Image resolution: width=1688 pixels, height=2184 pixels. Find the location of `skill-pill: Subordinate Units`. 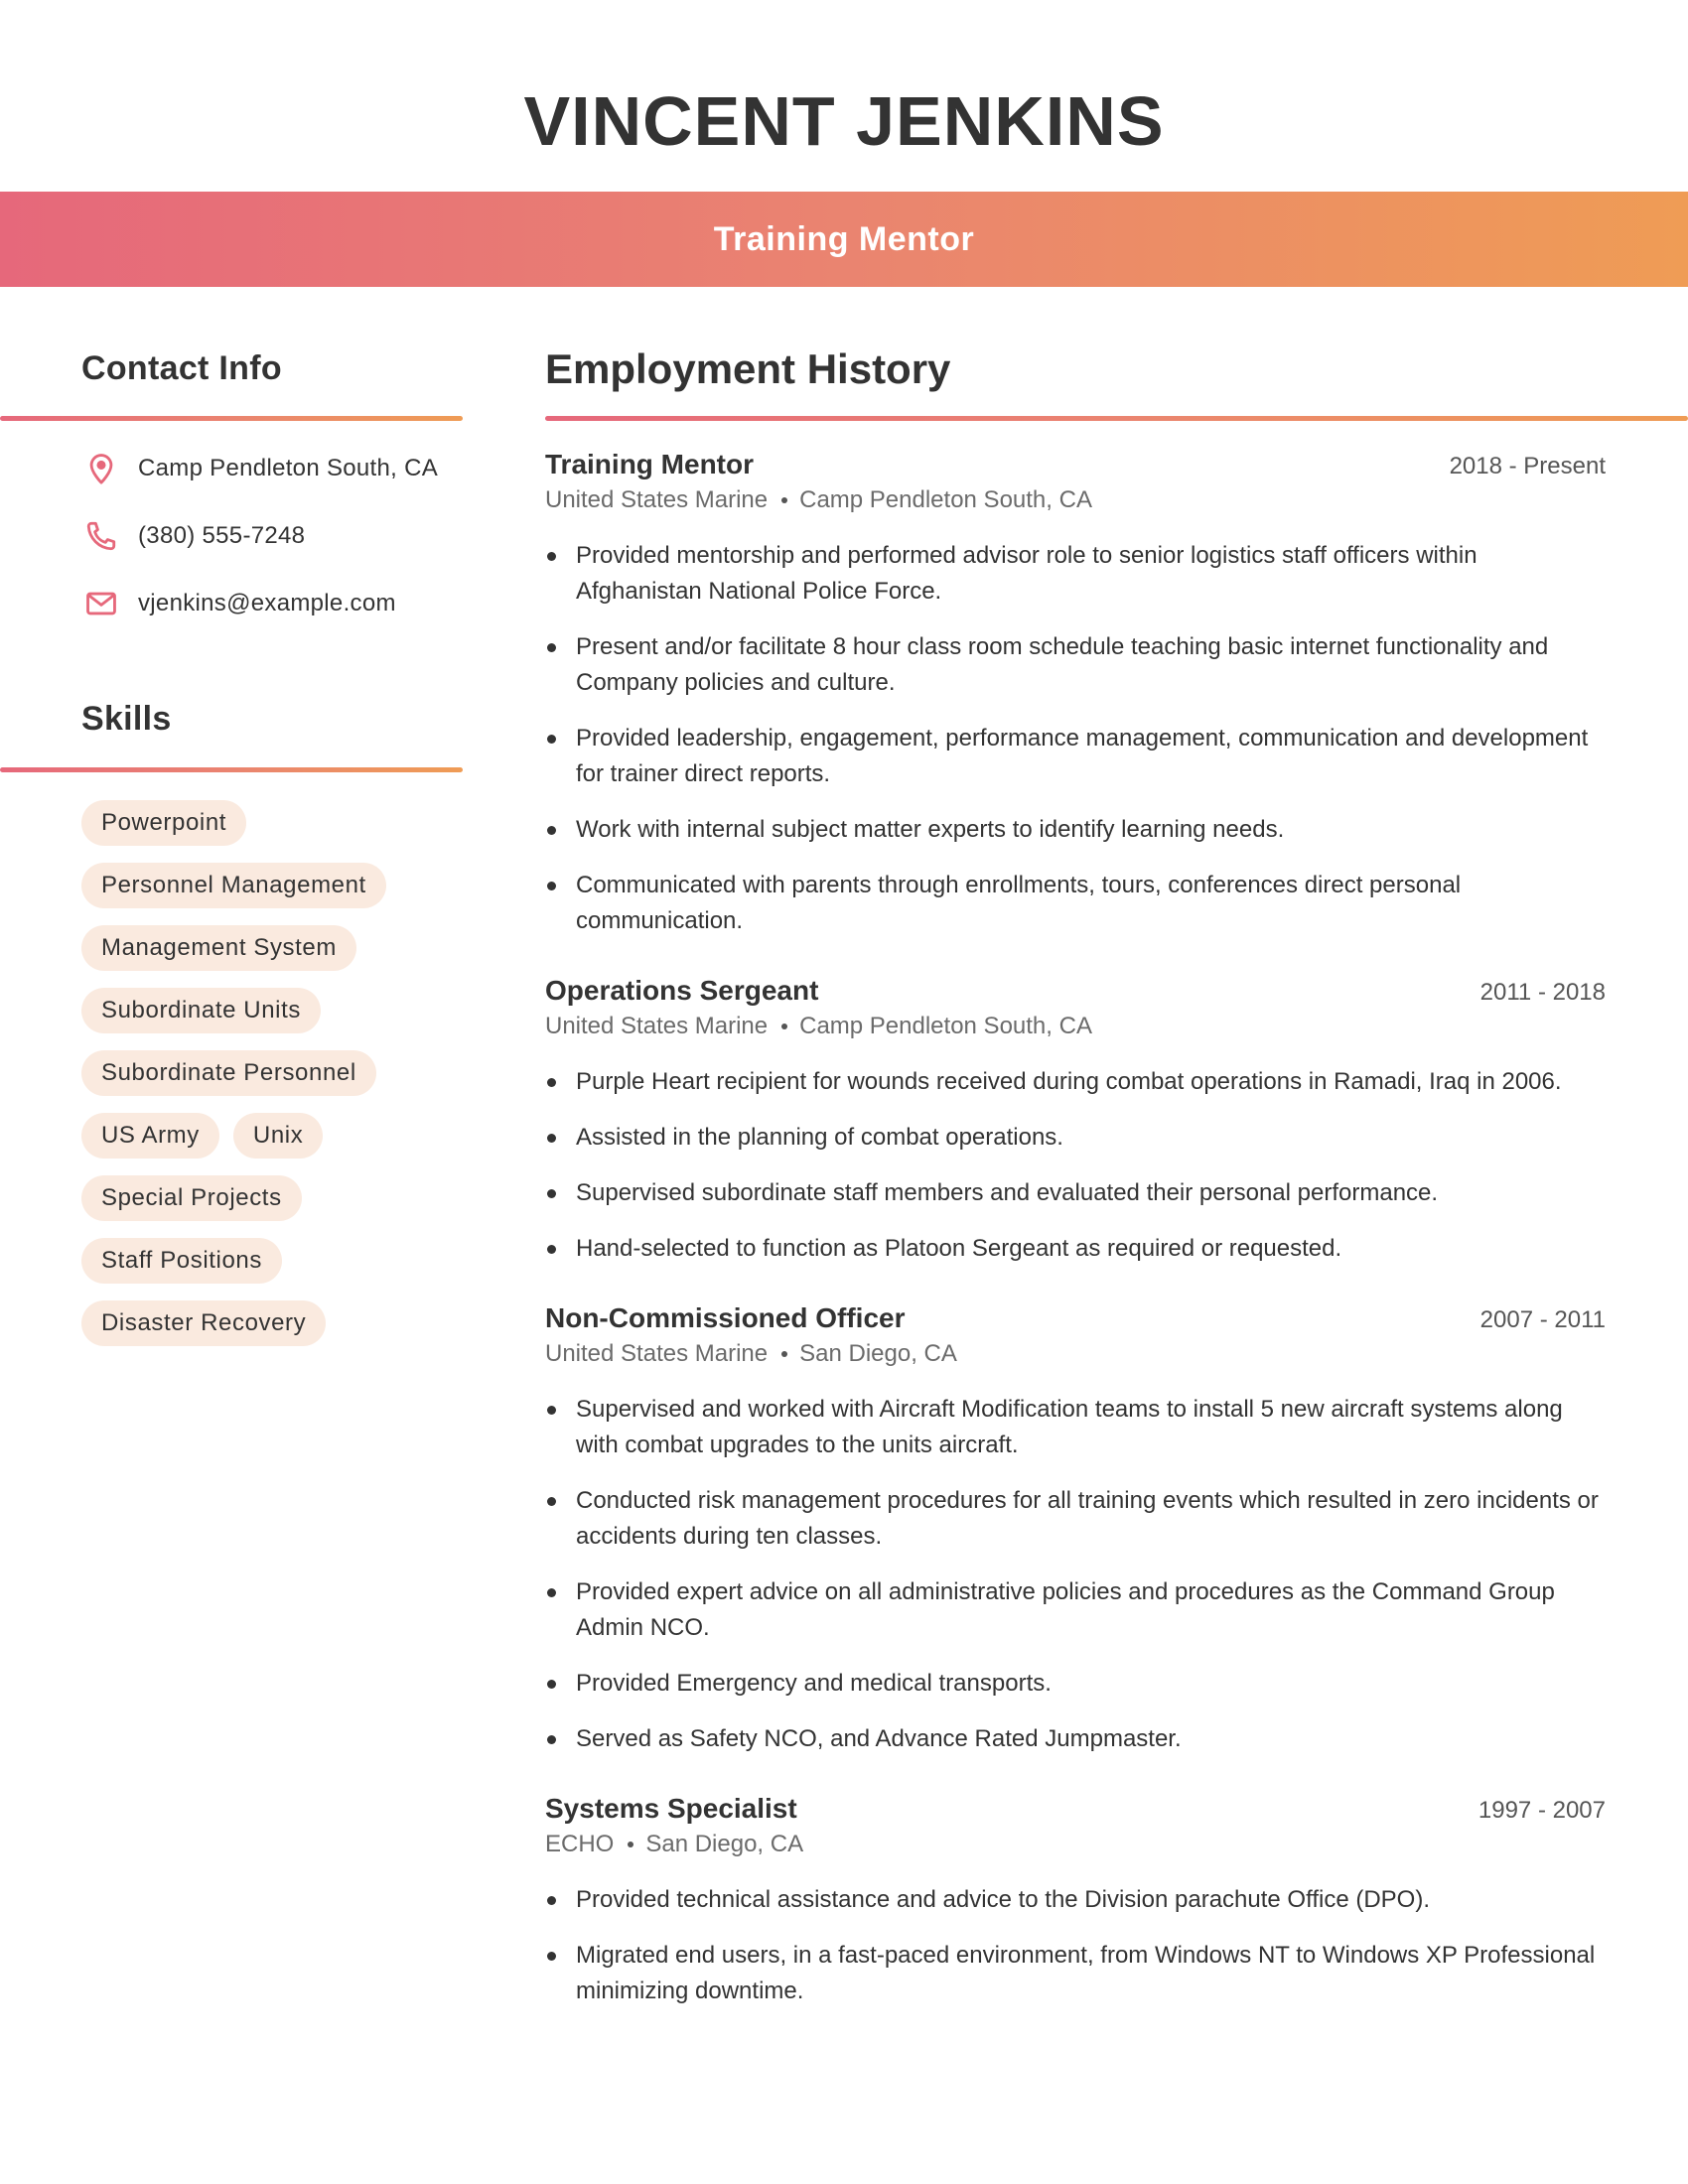

skill-pill: Subordinate Units is located at coordinates (201, 1010).